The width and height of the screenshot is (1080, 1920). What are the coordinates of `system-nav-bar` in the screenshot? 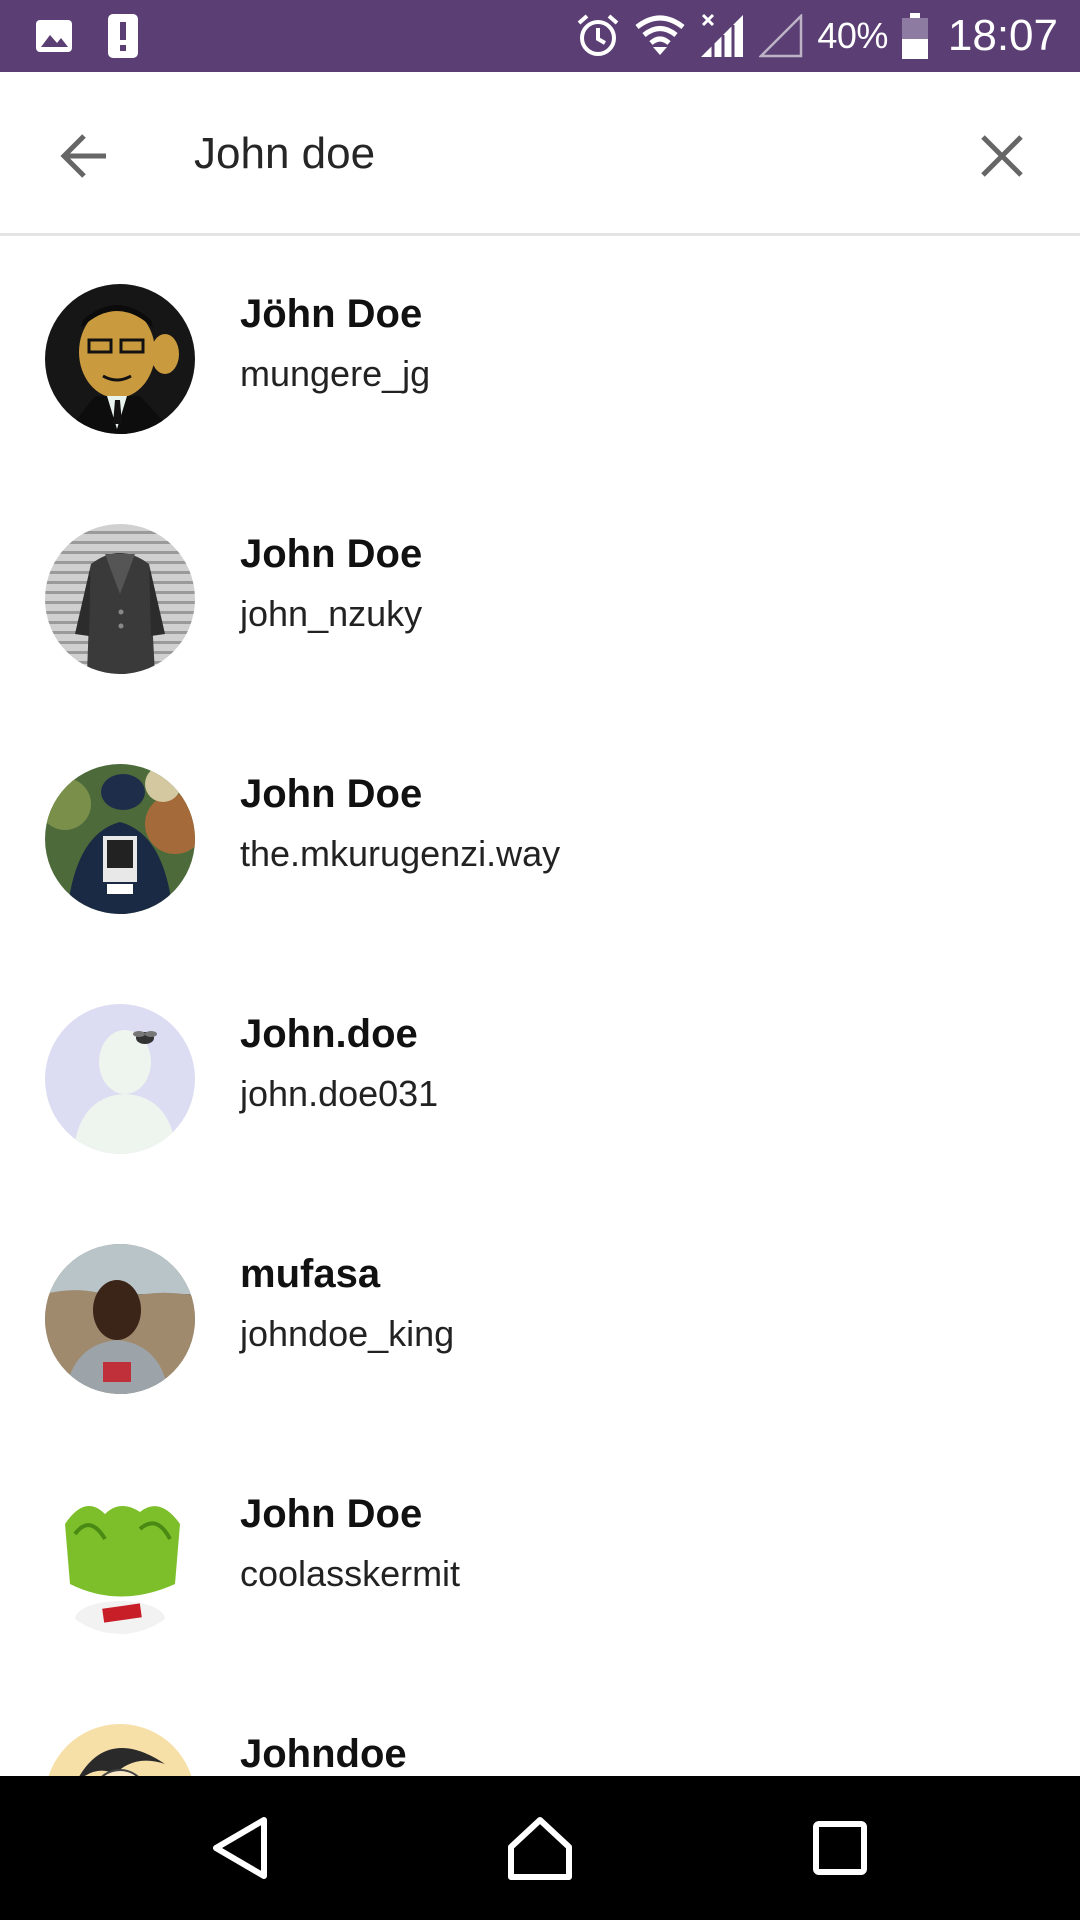 It's located at (540, 1848).